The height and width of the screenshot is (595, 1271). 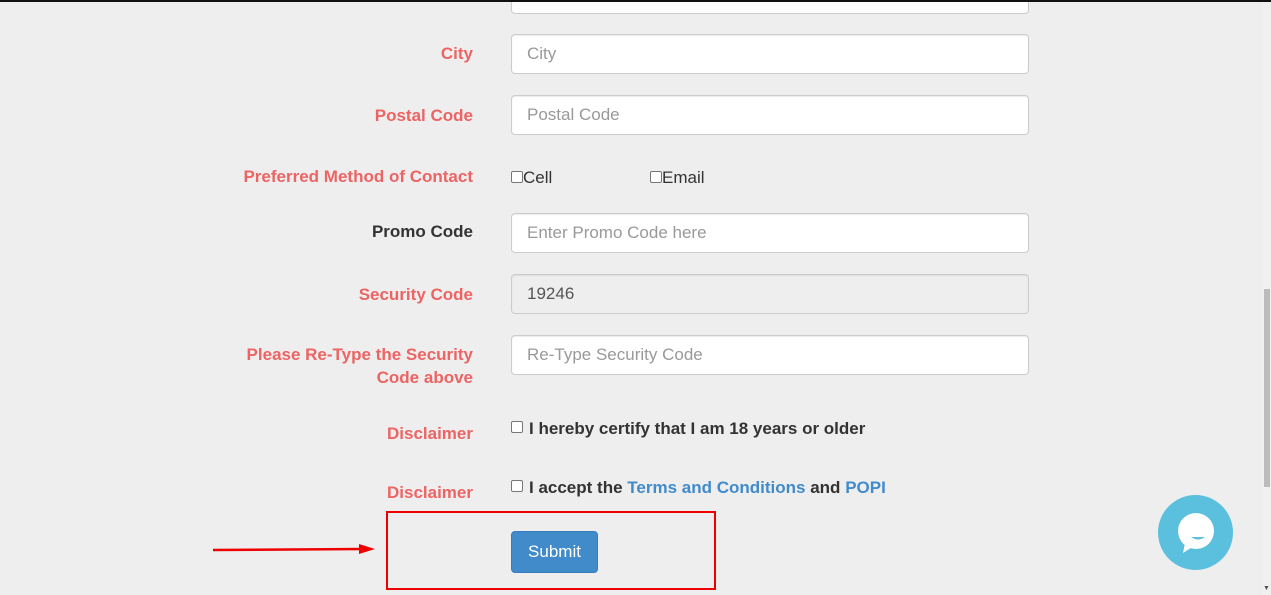 What do you see at coordinates (635, 1) in the screenshot?
I see `window-top-border` at bounding box center [635, 1].